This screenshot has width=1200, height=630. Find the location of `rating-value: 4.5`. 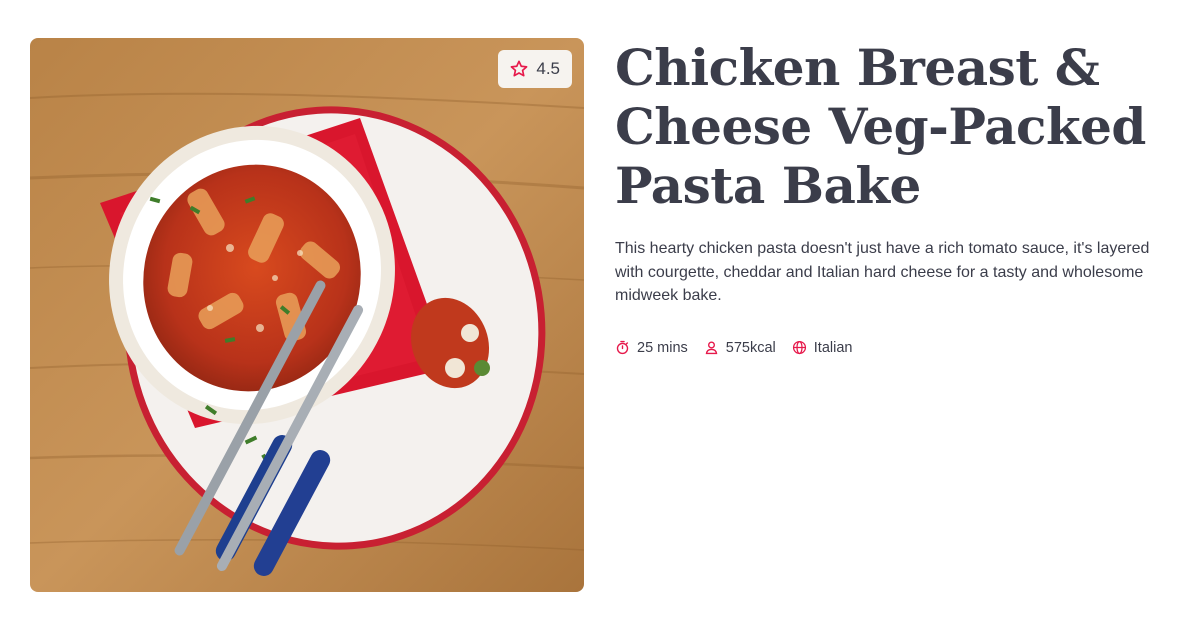

rating-value: 4.5 is located at coordinates (548, 68).